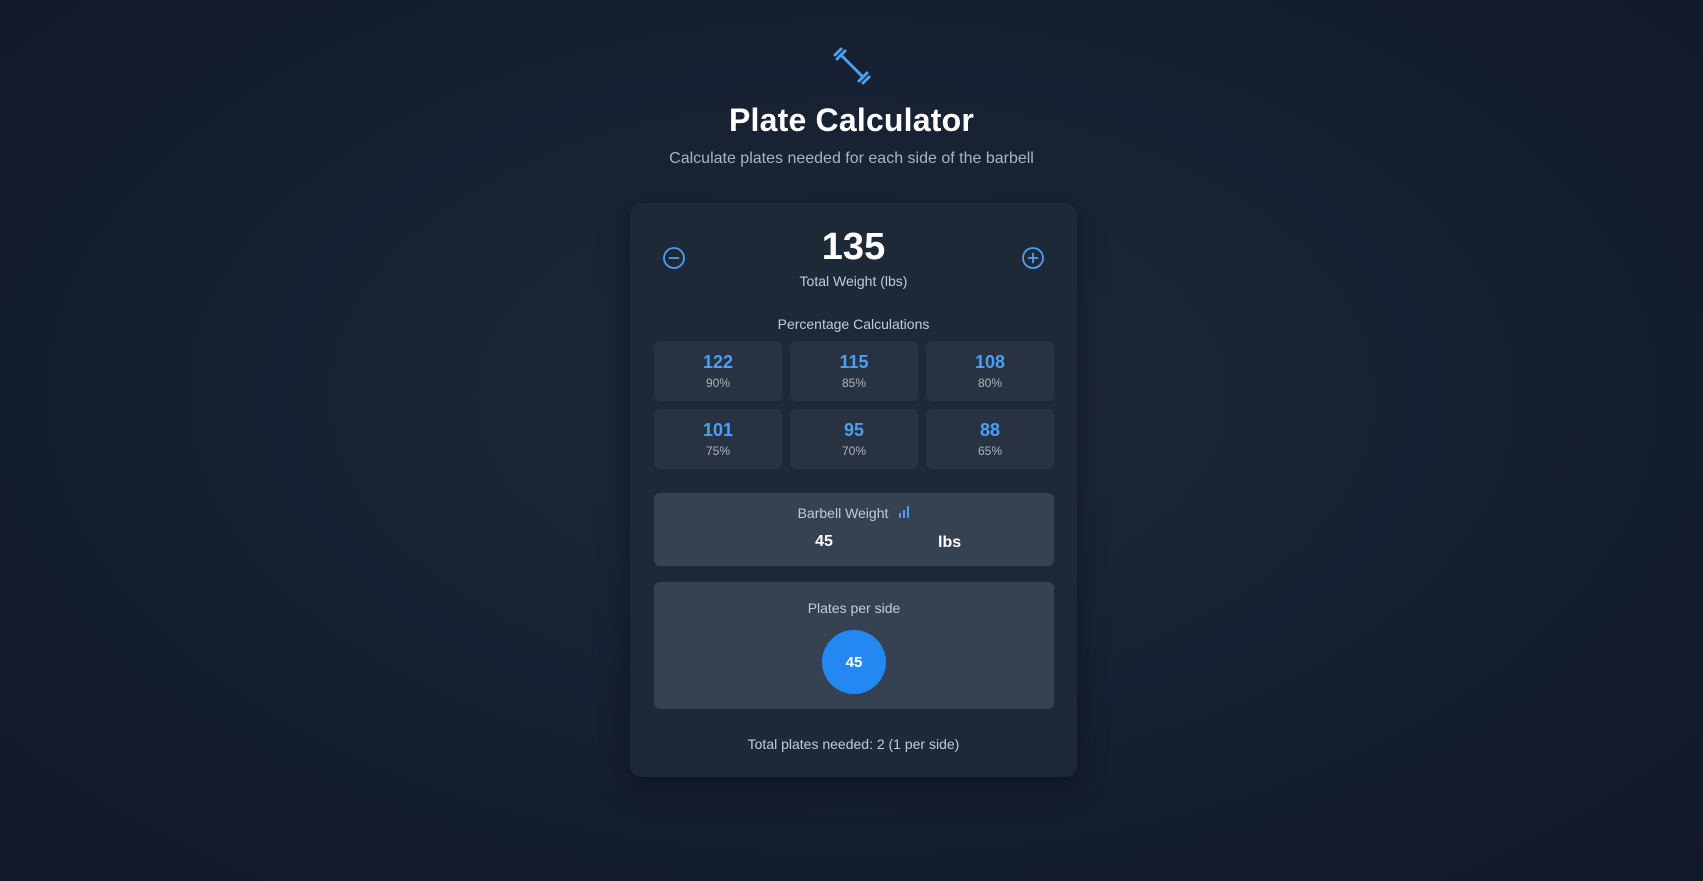 This screenshot has width=1703, height=881. What do you see at coordinates (851, 120) in the screenshot?
I see `page-title: Plate Calculator` at bounding box center [851, 120].